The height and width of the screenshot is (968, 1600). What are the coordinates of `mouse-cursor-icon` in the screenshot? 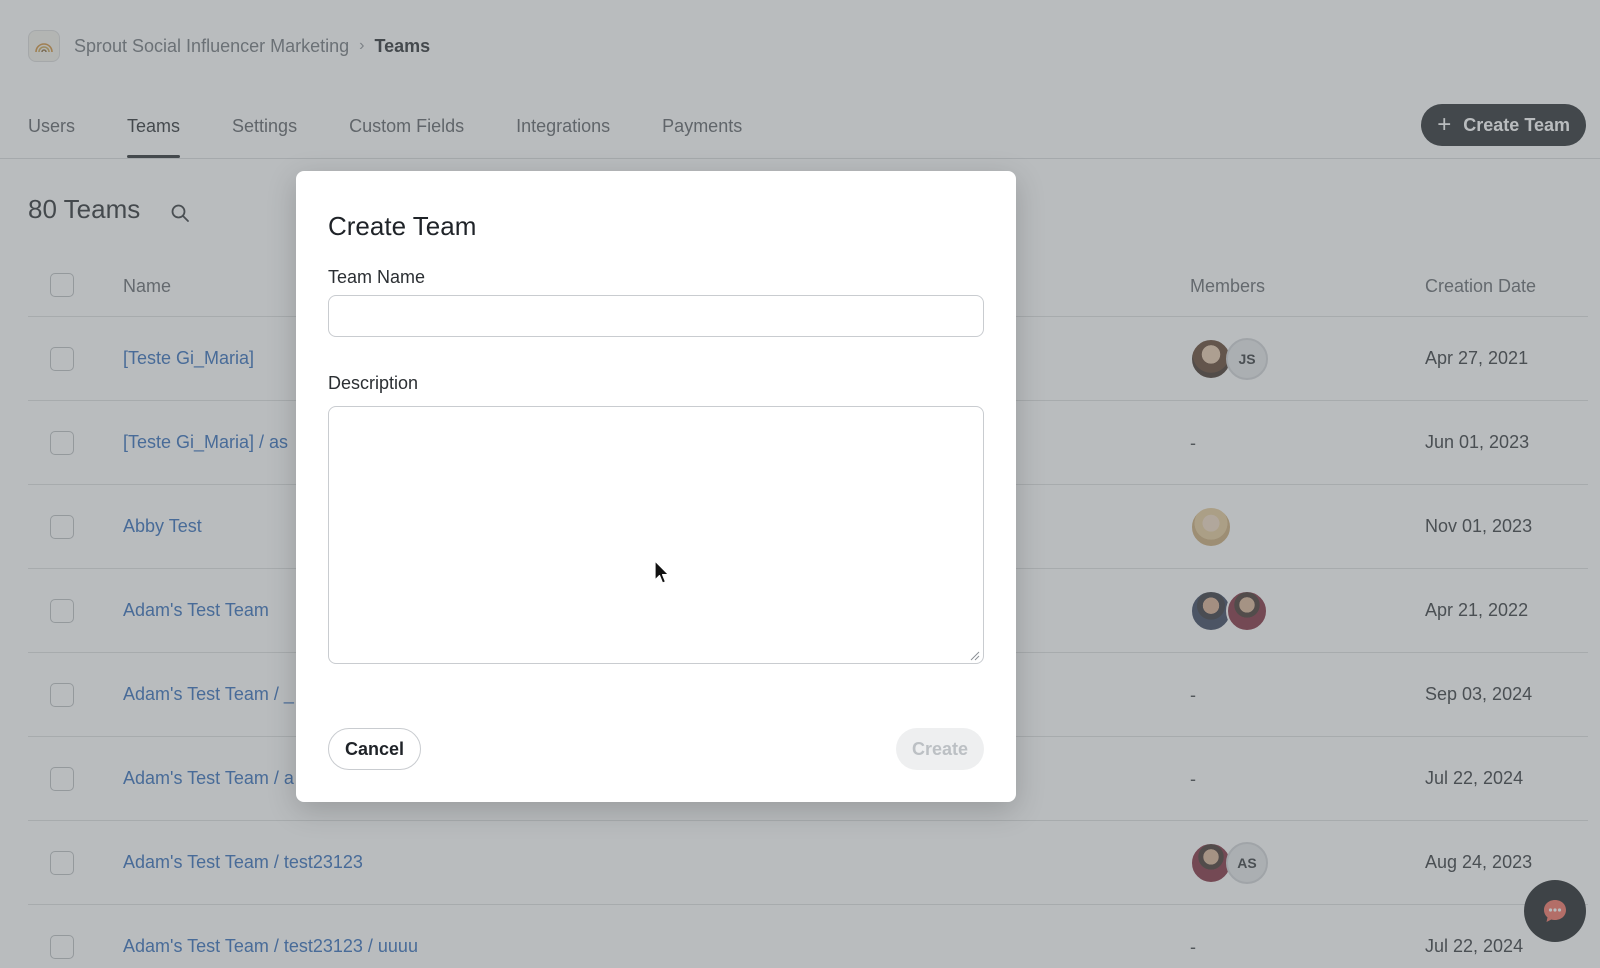 It's located at (662, 572).